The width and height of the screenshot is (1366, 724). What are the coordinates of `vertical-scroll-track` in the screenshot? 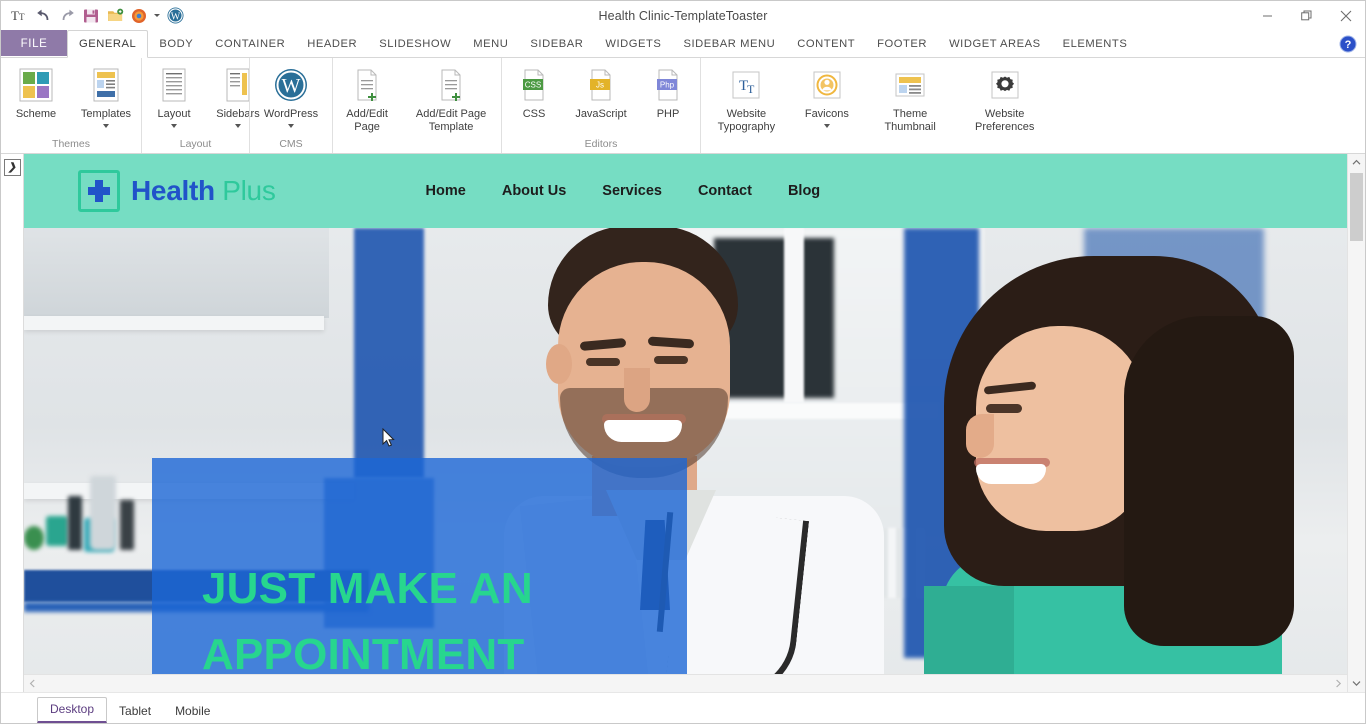 It's located at (1356, 423).